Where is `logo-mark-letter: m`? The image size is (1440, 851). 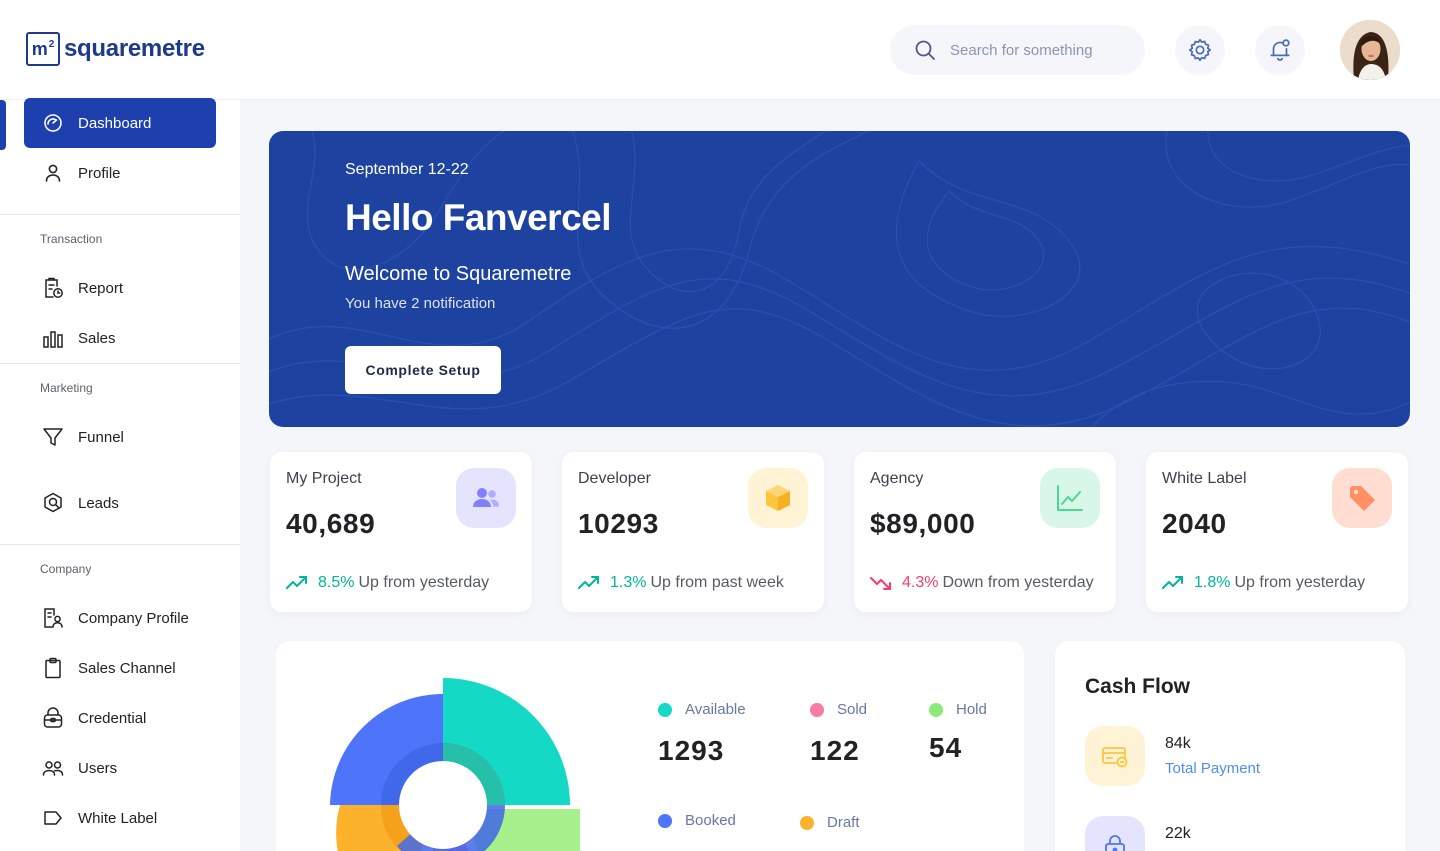 logo-mark-letter: m is located at coordinates (39, 49).